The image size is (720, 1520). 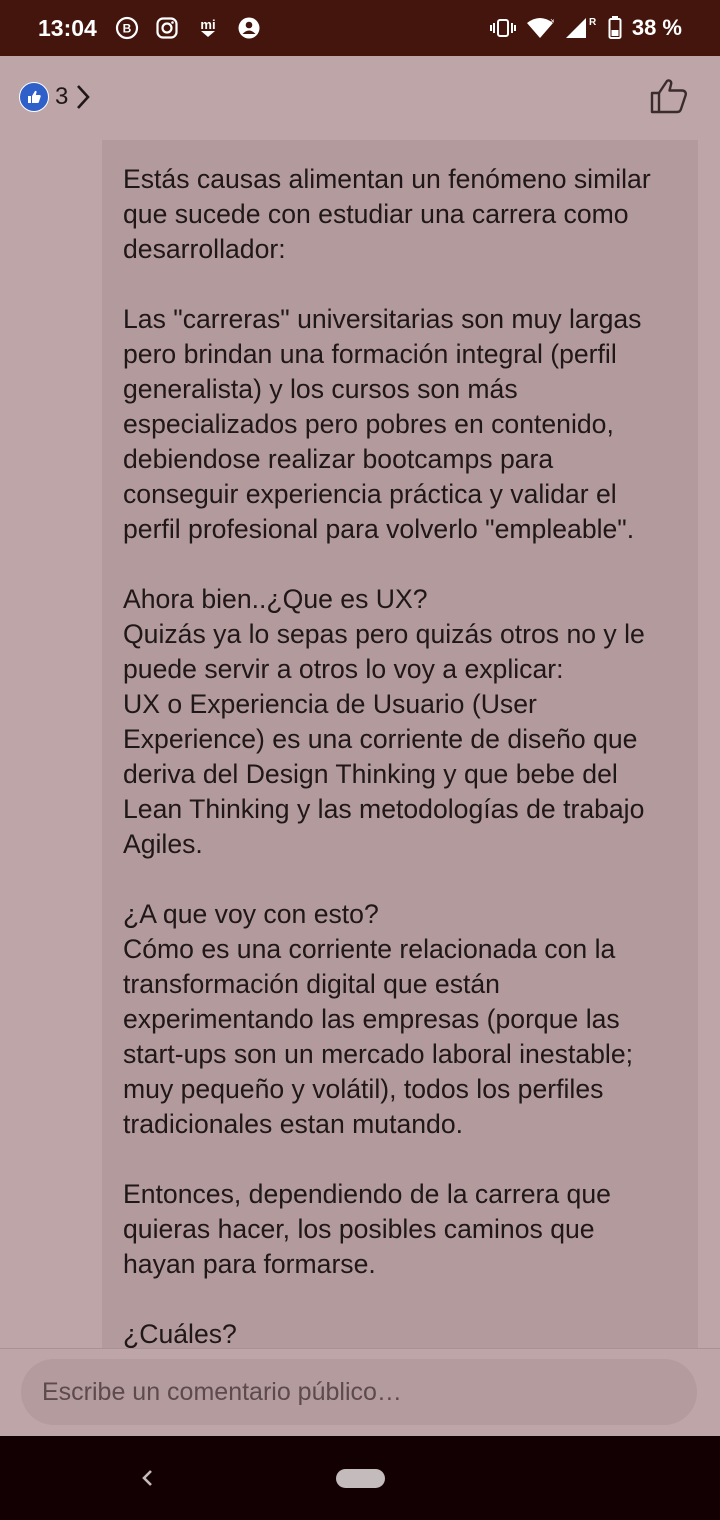 I want to click on chevron-right-icon, so click(x=83, y=97).